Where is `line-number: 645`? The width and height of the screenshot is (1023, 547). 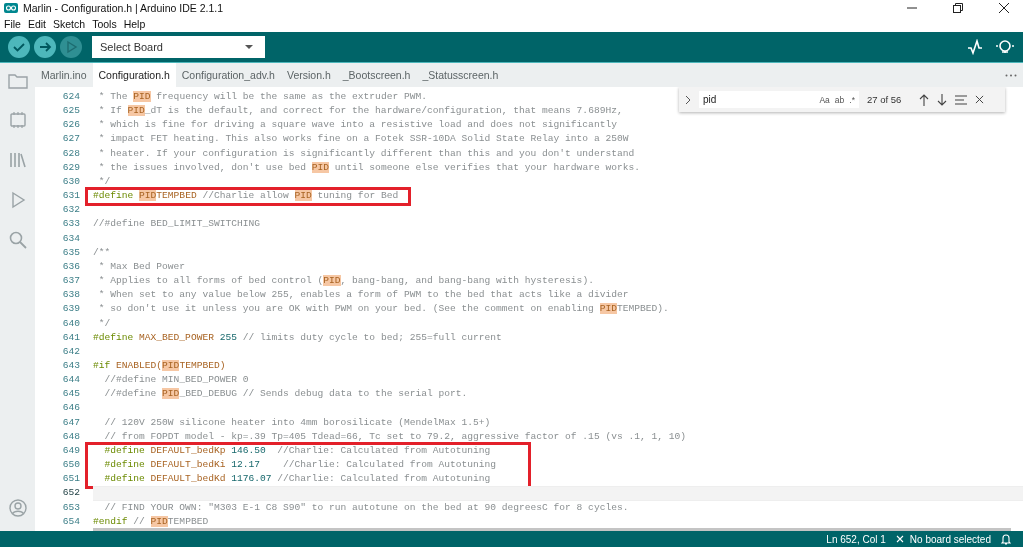
line-number: 645 is located at coordinates (71, 394).